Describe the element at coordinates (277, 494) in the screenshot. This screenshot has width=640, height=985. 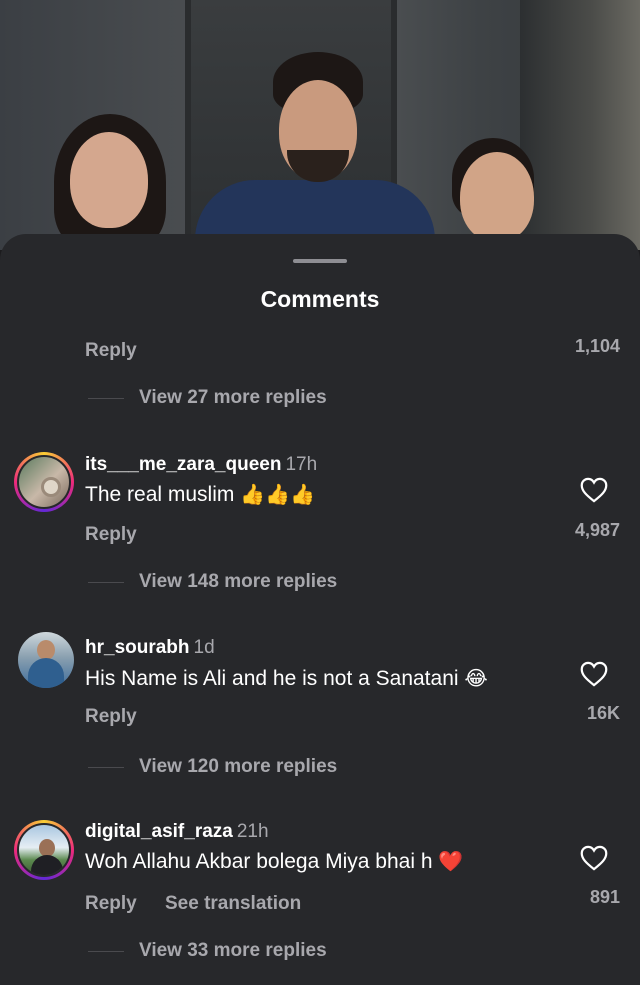
I see `thumbs-up-emoji: 👍👍👍` at that location.